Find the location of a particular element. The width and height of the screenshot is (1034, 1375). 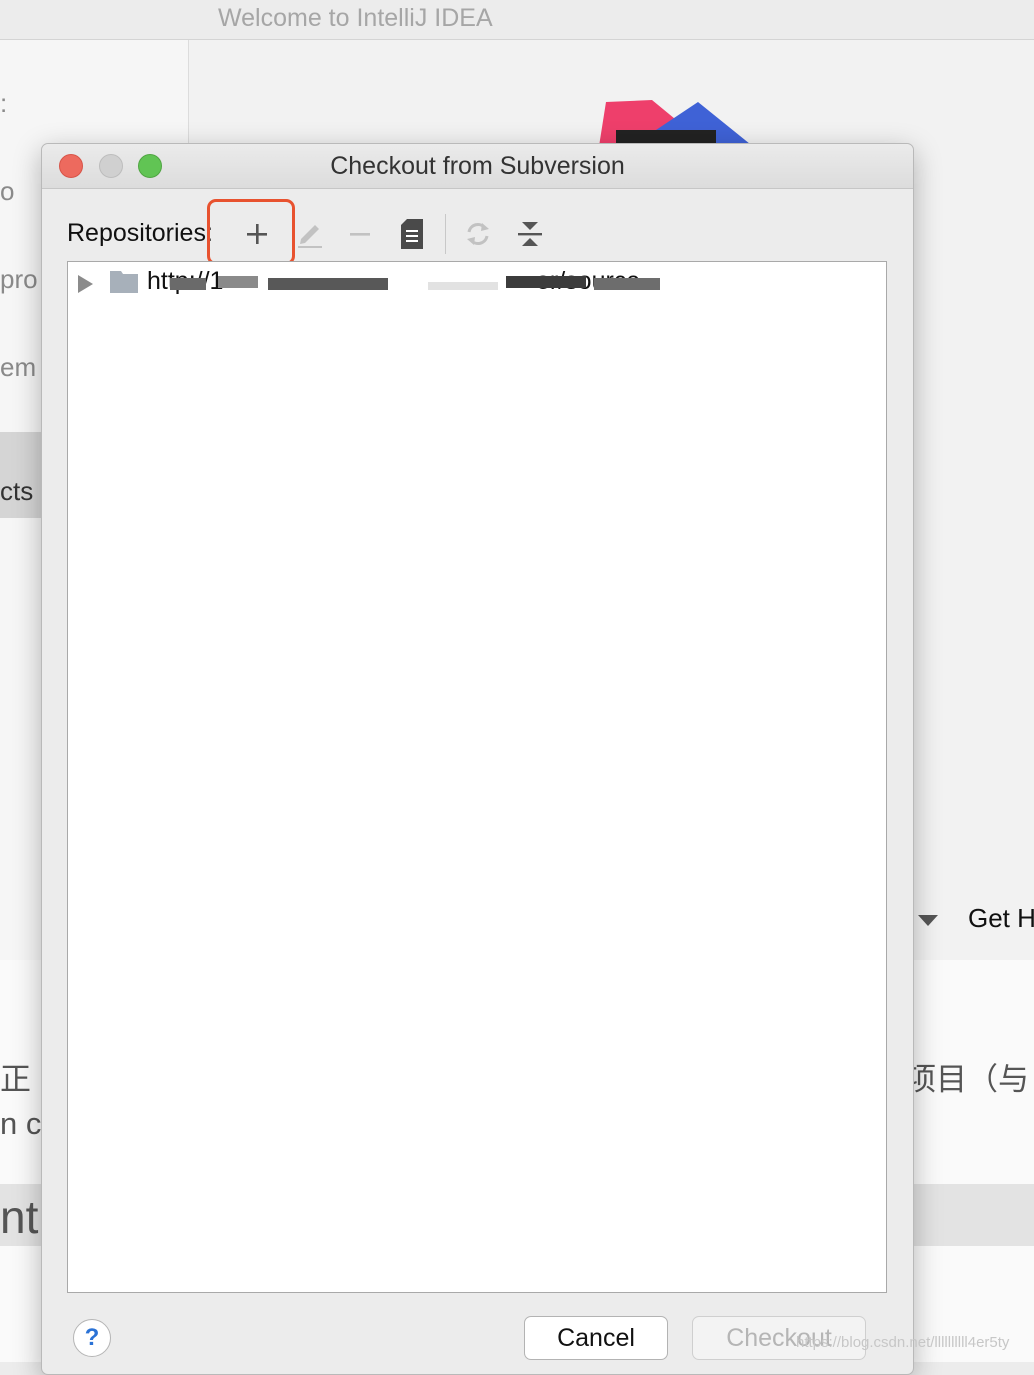

welcome-titlebar: Welcome to IntelliJ IDEA is located at coordinates (517, 20).